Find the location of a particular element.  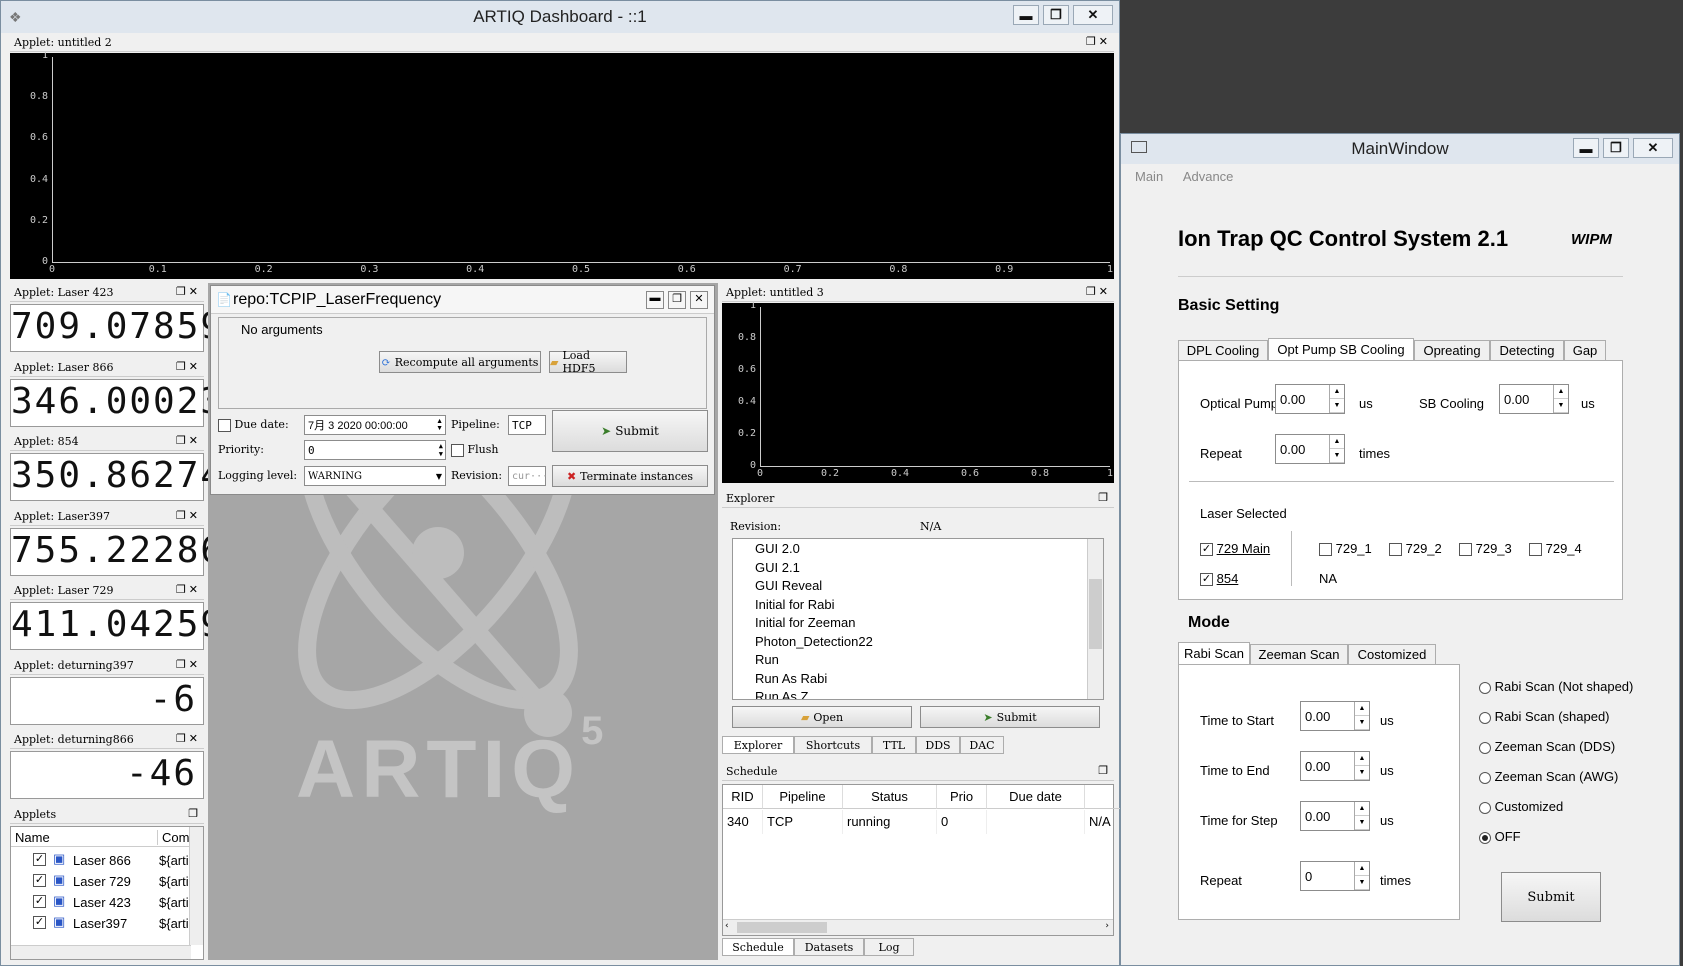

applets-vscrollbar is located at coordinates (196, 886).